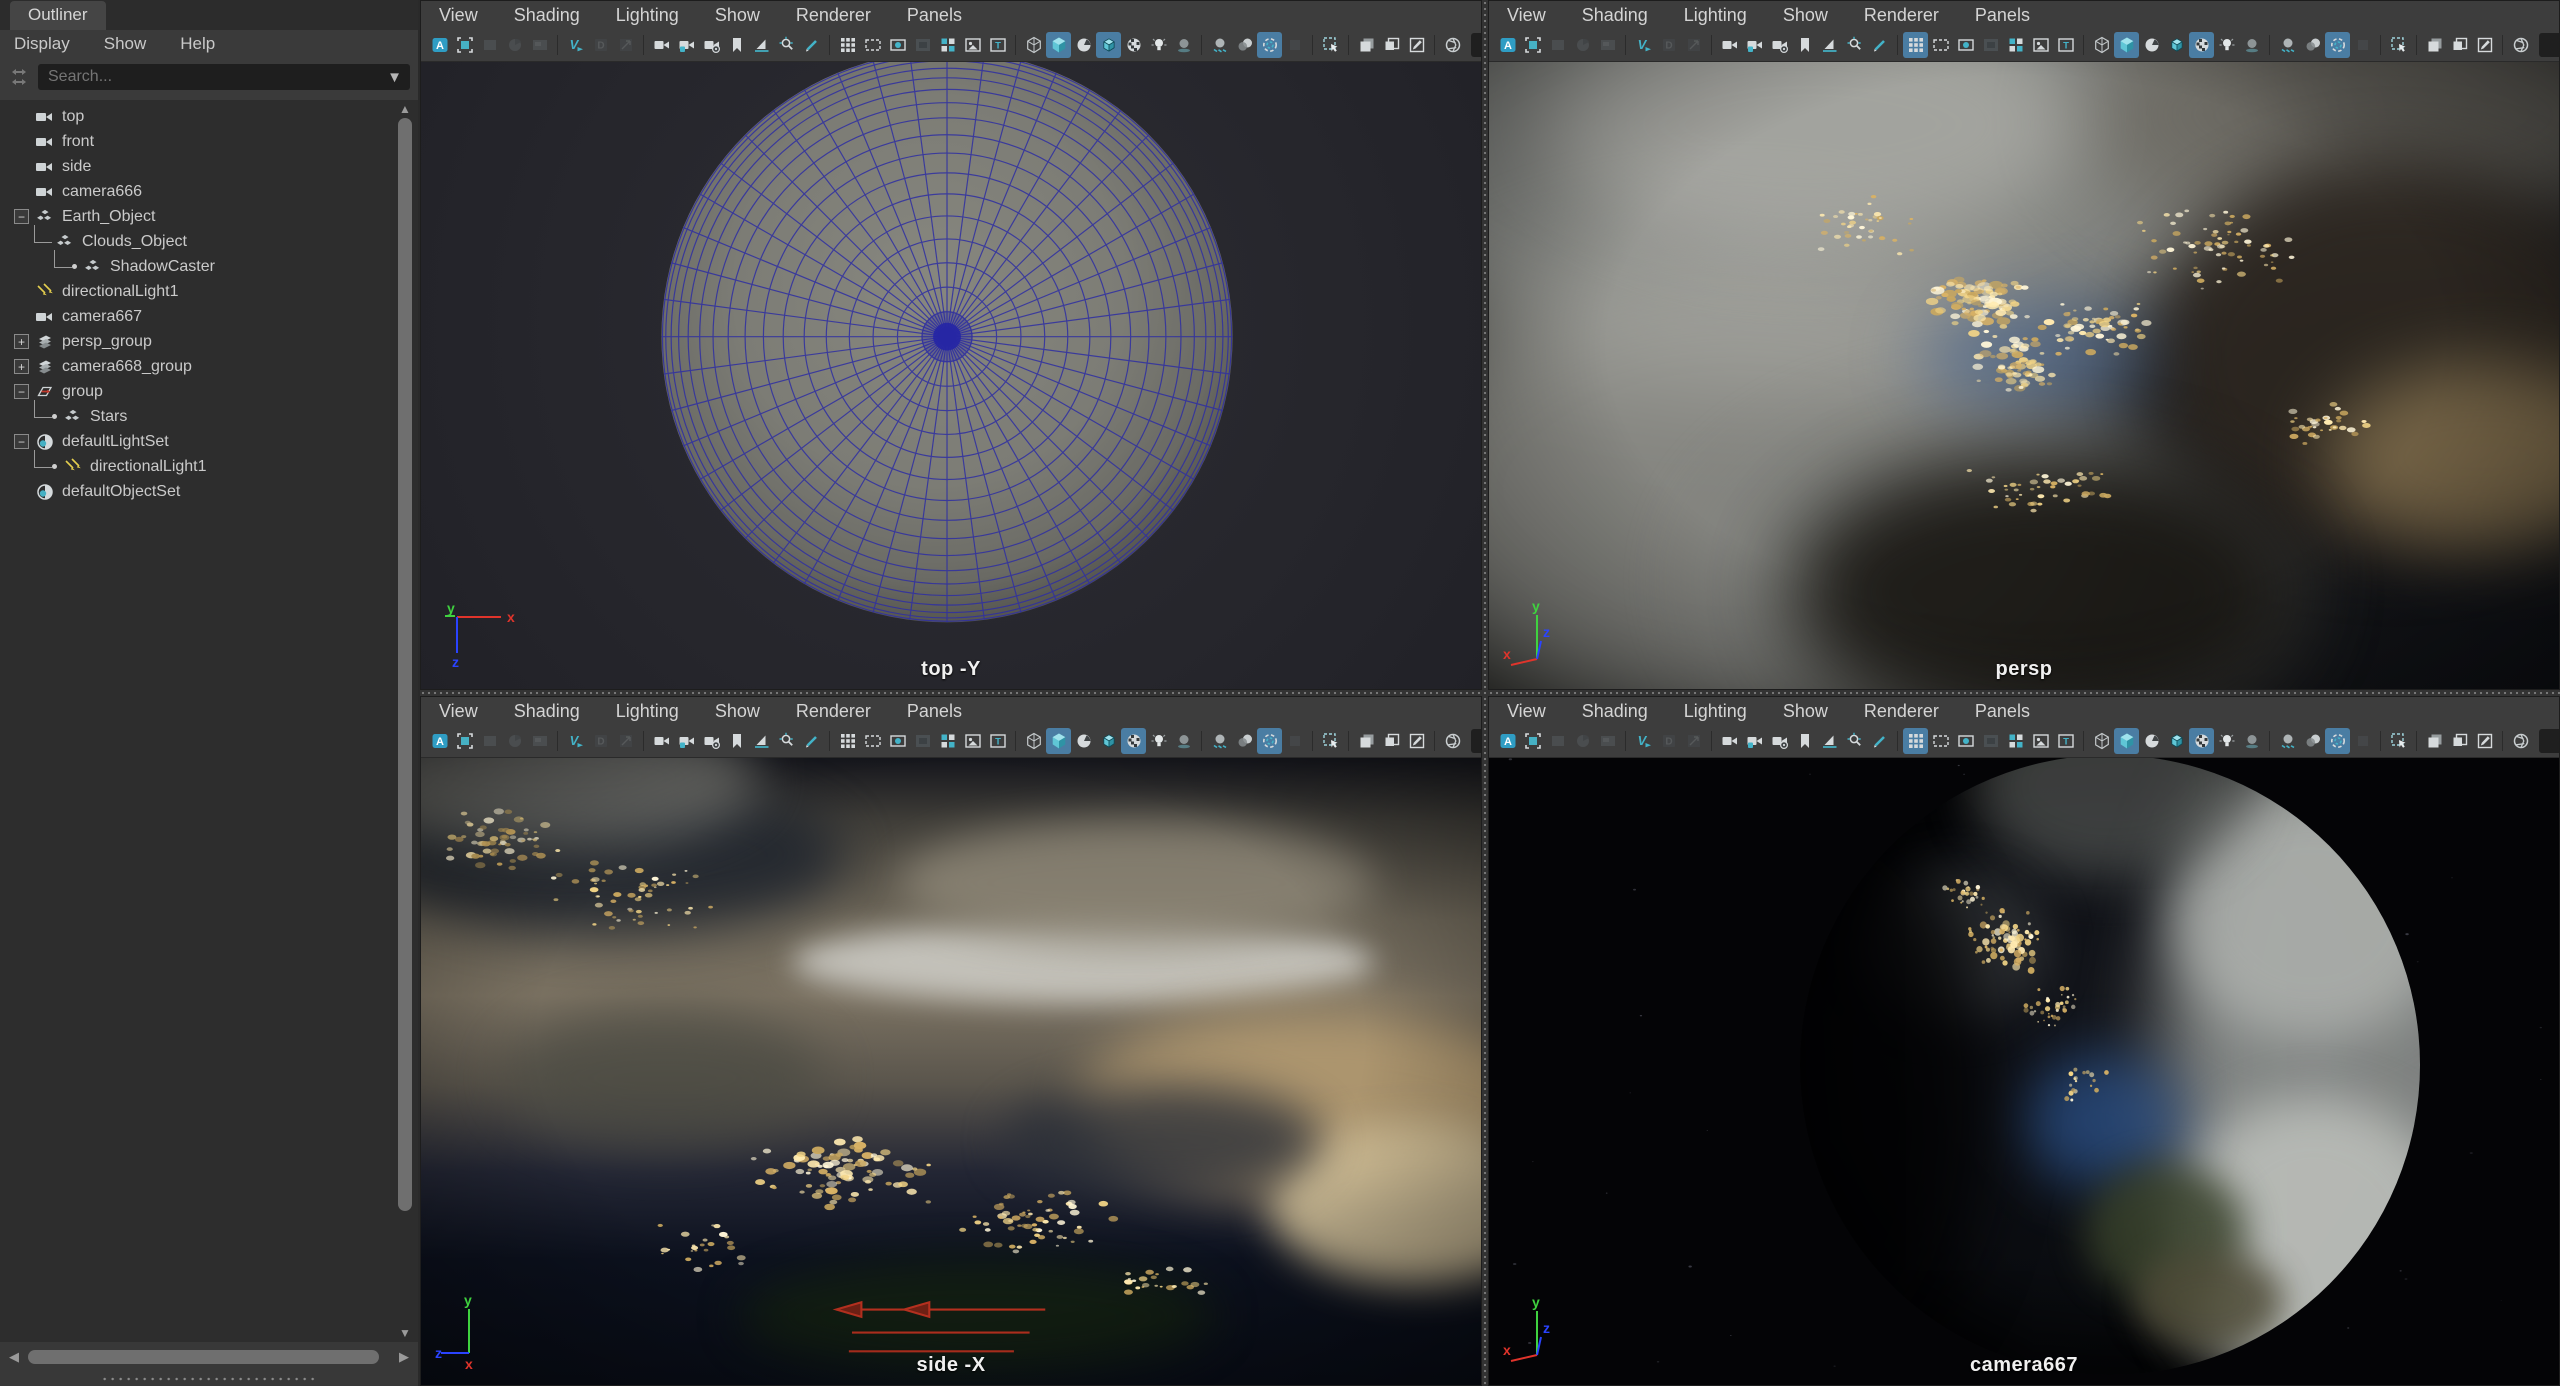 This screenshot has height=1386, width=2560. Describe the element at coordinates (21, 441) in the screenshot. I see `collapse-icon: −` at that location.